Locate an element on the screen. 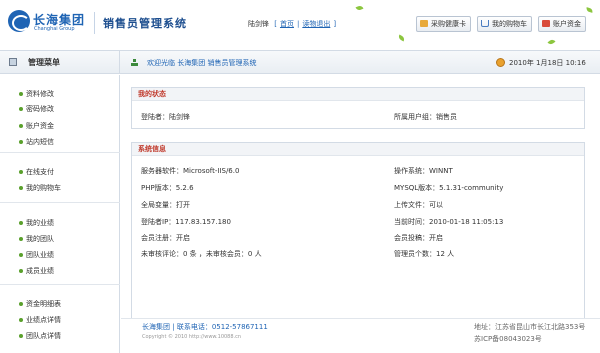  my-cart-button: 我的购物车 is located at coordinates (504, 24).